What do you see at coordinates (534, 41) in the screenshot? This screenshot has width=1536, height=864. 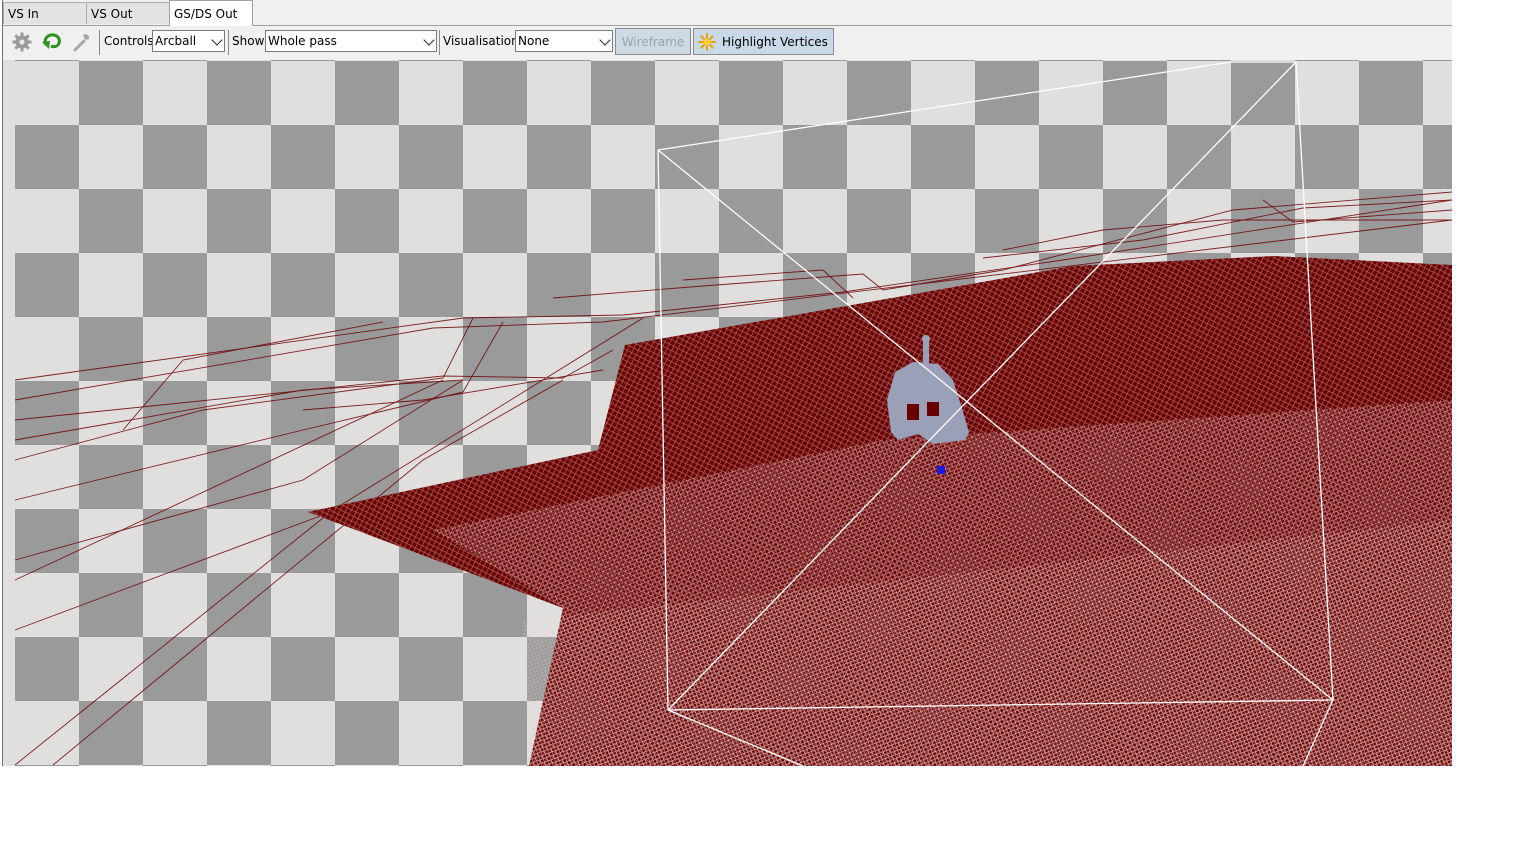 I see `visualisation-select-value: None` at bounding box center [534, 41].